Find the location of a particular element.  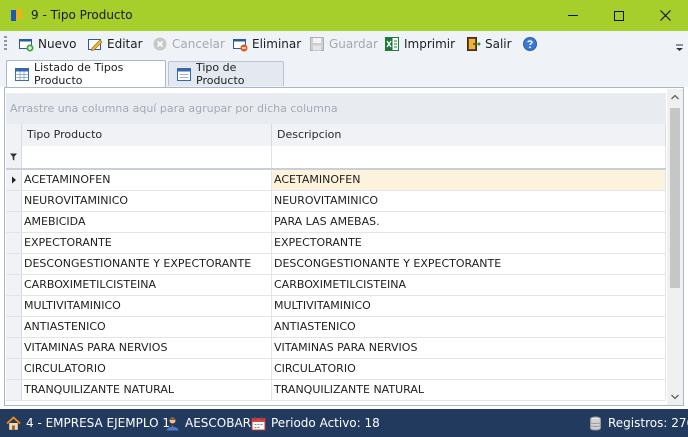

grid-header: Tipo Producto Descripcion is located at coordinates (336, 135).